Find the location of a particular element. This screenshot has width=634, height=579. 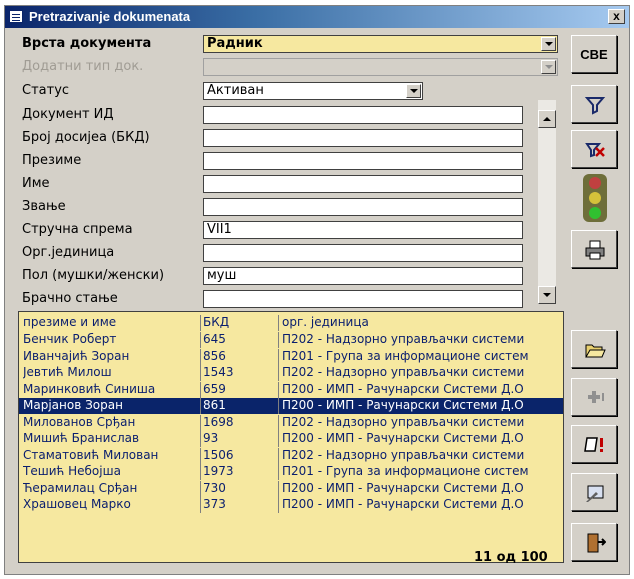

cell-name: Иванчајић Зоран is located at coordinates (76, 355).